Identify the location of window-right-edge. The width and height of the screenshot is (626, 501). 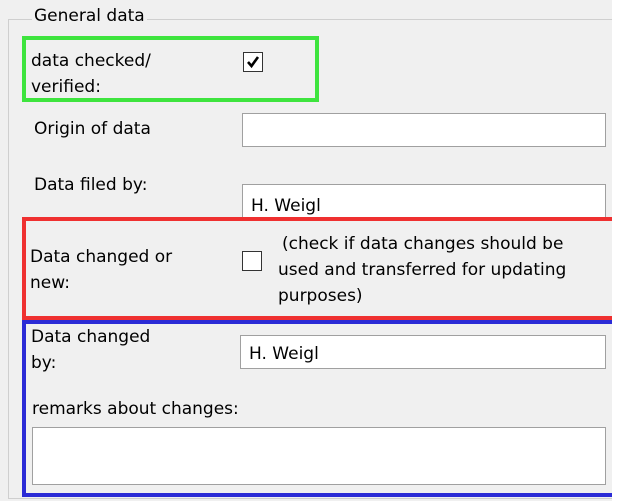
(619, 250).